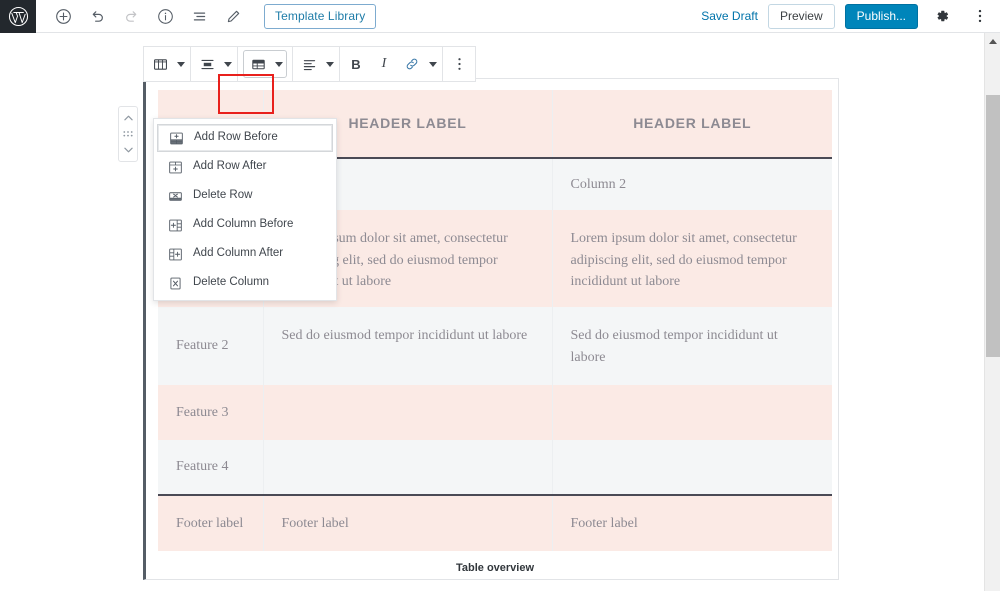 The width and height of the screenshot is (1000, 591). What do you see at coordinates (228, 64) in the screenshot?
I see `vertical-align-chevron-down-icon` at bounding box center [228, 64].